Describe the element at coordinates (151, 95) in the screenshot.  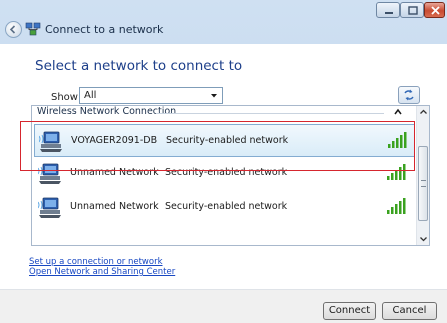
I see `show-filter-select: All` at that location.